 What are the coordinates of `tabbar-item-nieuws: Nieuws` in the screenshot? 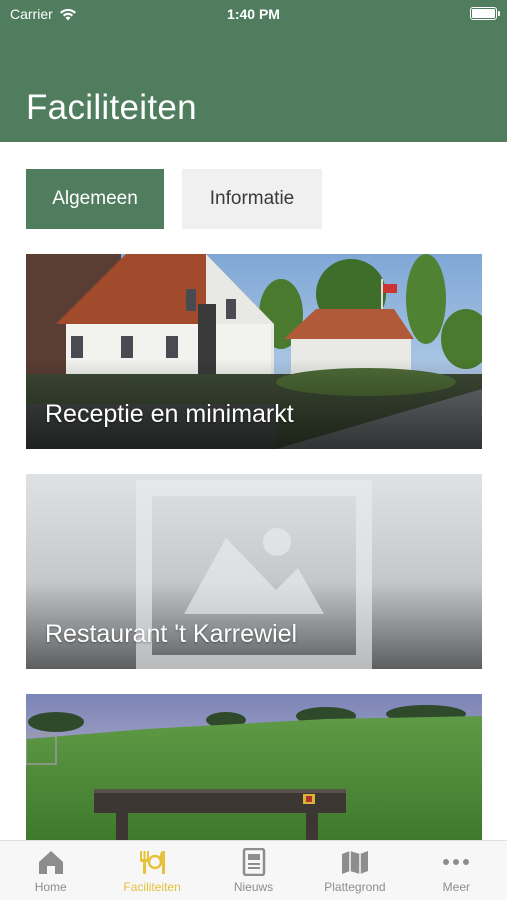 It's located at (253, 870).